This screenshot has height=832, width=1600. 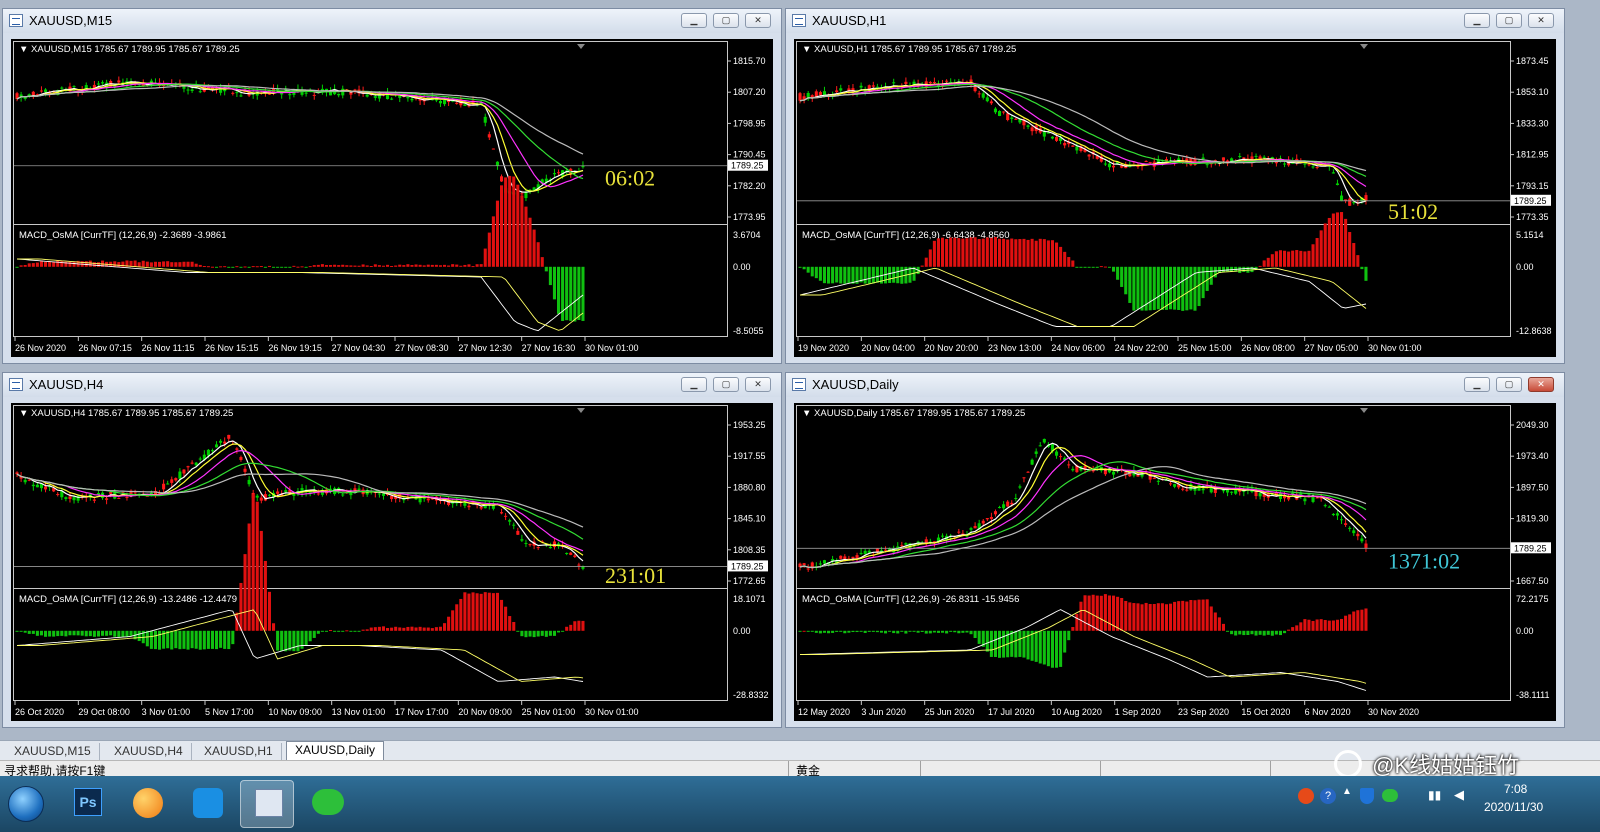 I want to click on metatrader-icon, so click(x=269, y=803).